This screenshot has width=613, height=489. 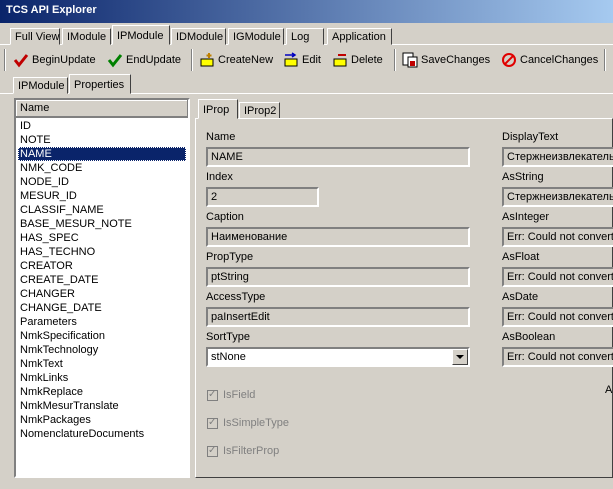 I want to click on isfield-checkbox: IsField, so click(x=231, y=395).